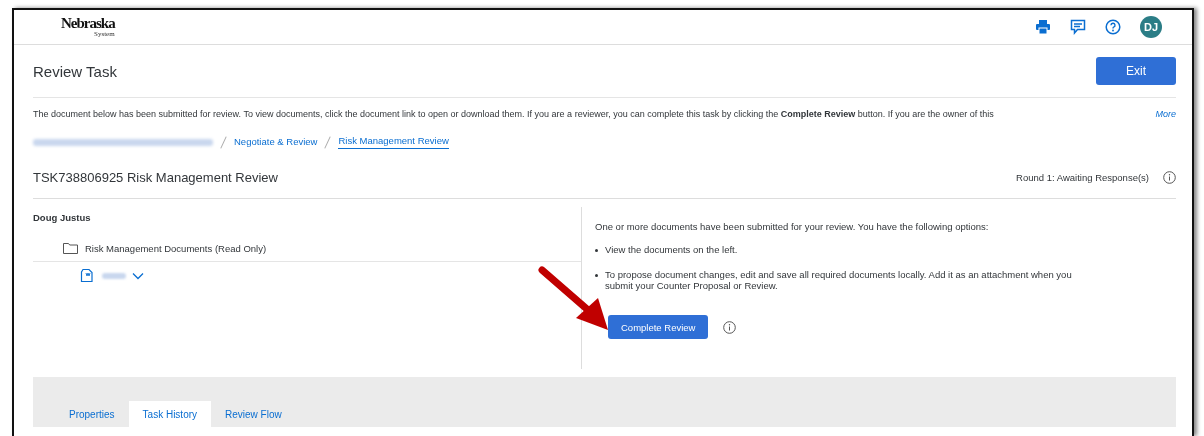 This screenshot has width=1204, height=436. What do you see at coordinates (1082, 177) in the screenshot?
I see `task-status: Round 1: Awaiting Response(s)` at bounding box center [1082, 177].